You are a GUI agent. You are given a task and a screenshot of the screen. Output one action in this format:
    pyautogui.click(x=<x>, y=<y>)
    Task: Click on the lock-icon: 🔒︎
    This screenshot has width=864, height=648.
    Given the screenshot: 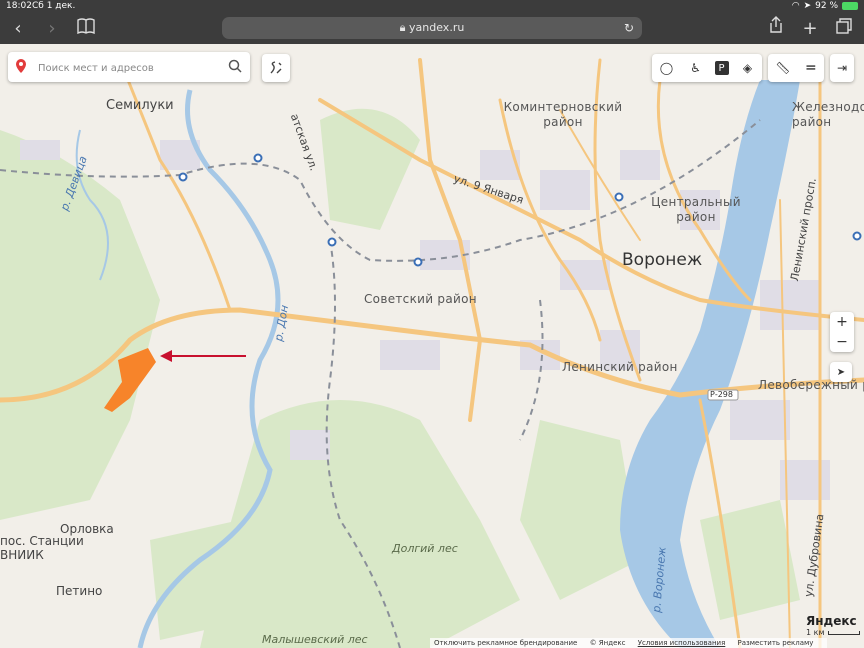 What is the action you would take?
    pyautogui.click(x=402, y=27)
    